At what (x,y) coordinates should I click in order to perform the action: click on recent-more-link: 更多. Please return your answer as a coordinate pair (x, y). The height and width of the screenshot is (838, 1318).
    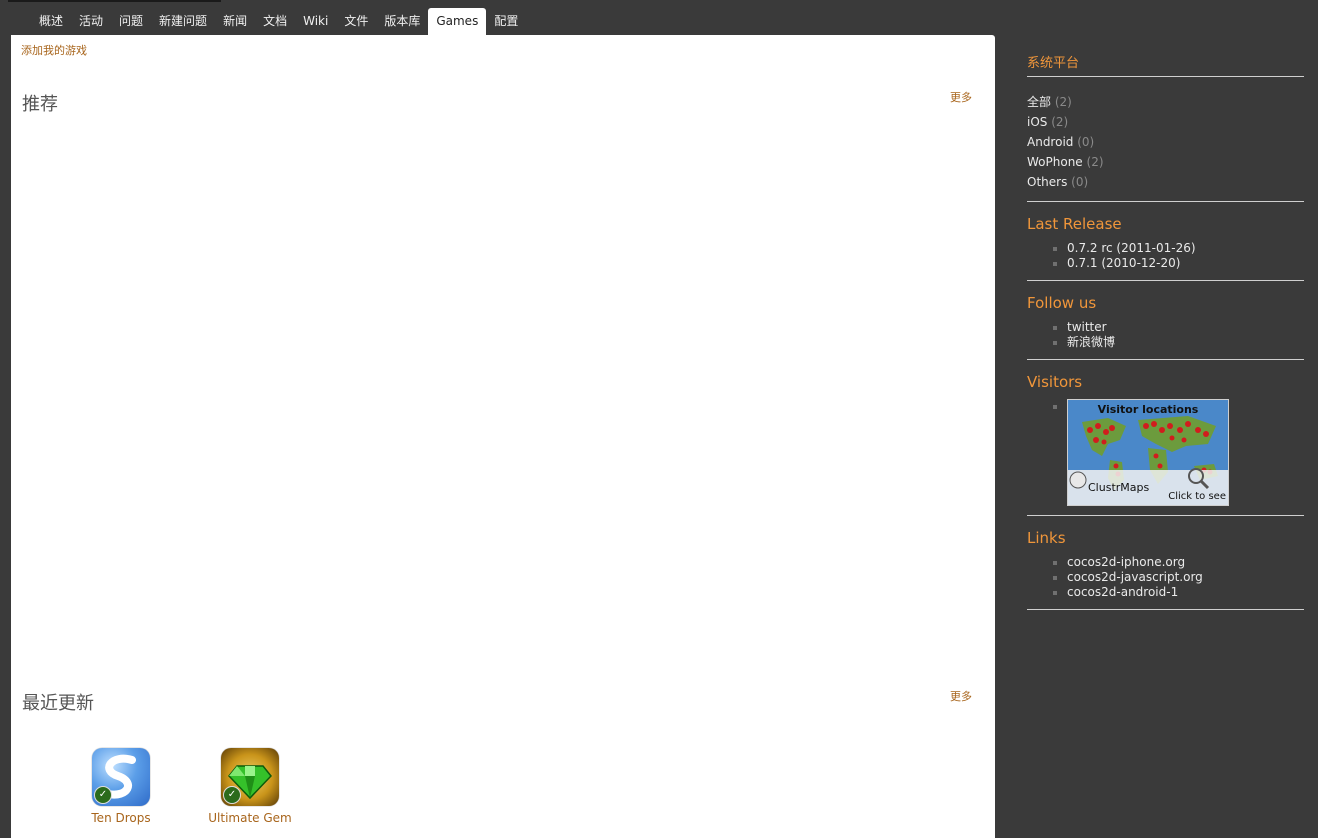
    Looking at the image, I should click on (961, 696).